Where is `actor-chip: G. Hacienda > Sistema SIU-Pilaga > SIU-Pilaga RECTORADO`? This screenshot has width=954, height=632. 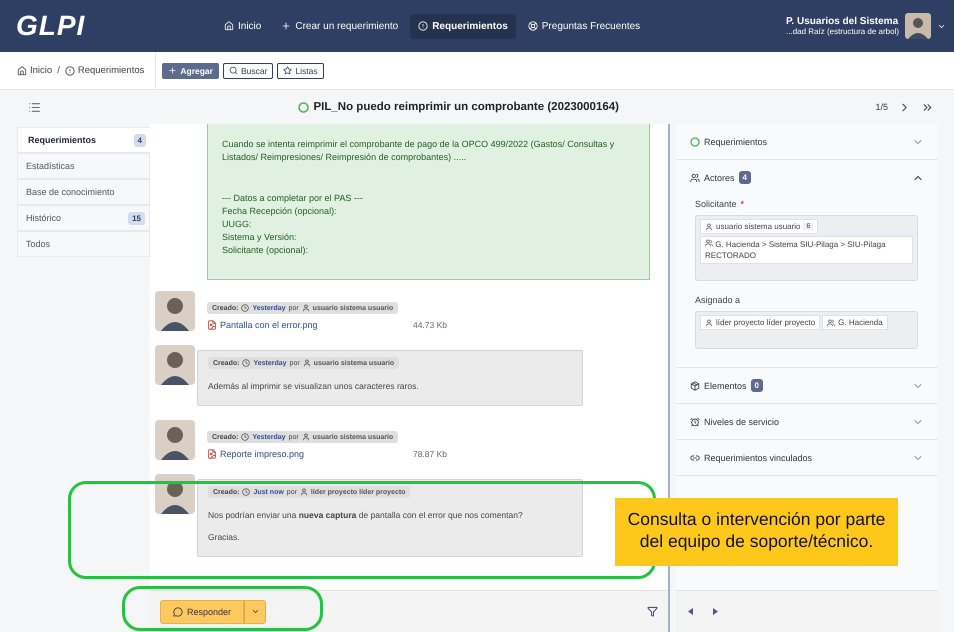
actor-chip: G. Hacienda > Sistema SIU-Pilaga > SIU-Pilaga RECTORADO is located at coordinates (806, 250).